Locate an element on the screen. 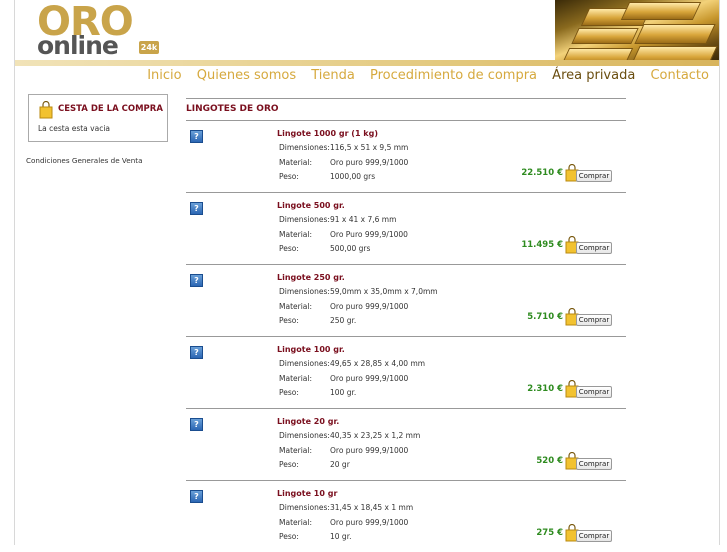 The width and height of the screenshot is (727, 552). shopping-bag-icon is located at coordinates (46, 111).